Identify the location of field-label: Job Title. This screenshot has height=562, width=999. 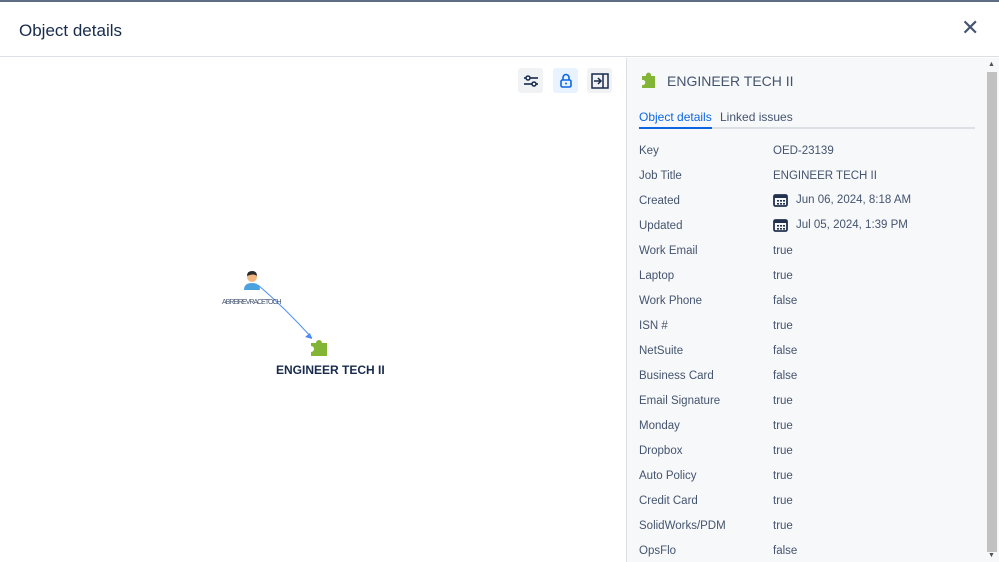
(660, 176).